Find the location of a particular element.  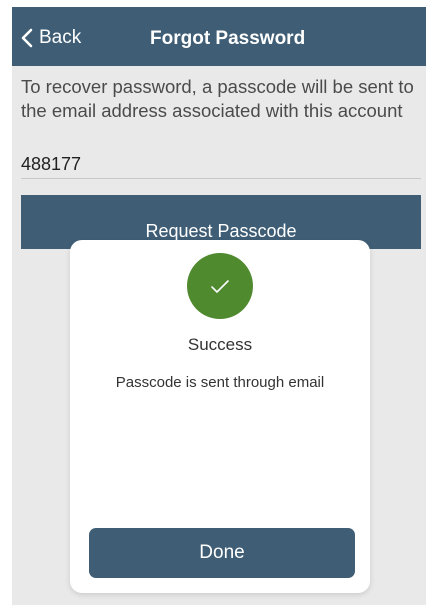

passcode-field is located at coordinates (221, 164).